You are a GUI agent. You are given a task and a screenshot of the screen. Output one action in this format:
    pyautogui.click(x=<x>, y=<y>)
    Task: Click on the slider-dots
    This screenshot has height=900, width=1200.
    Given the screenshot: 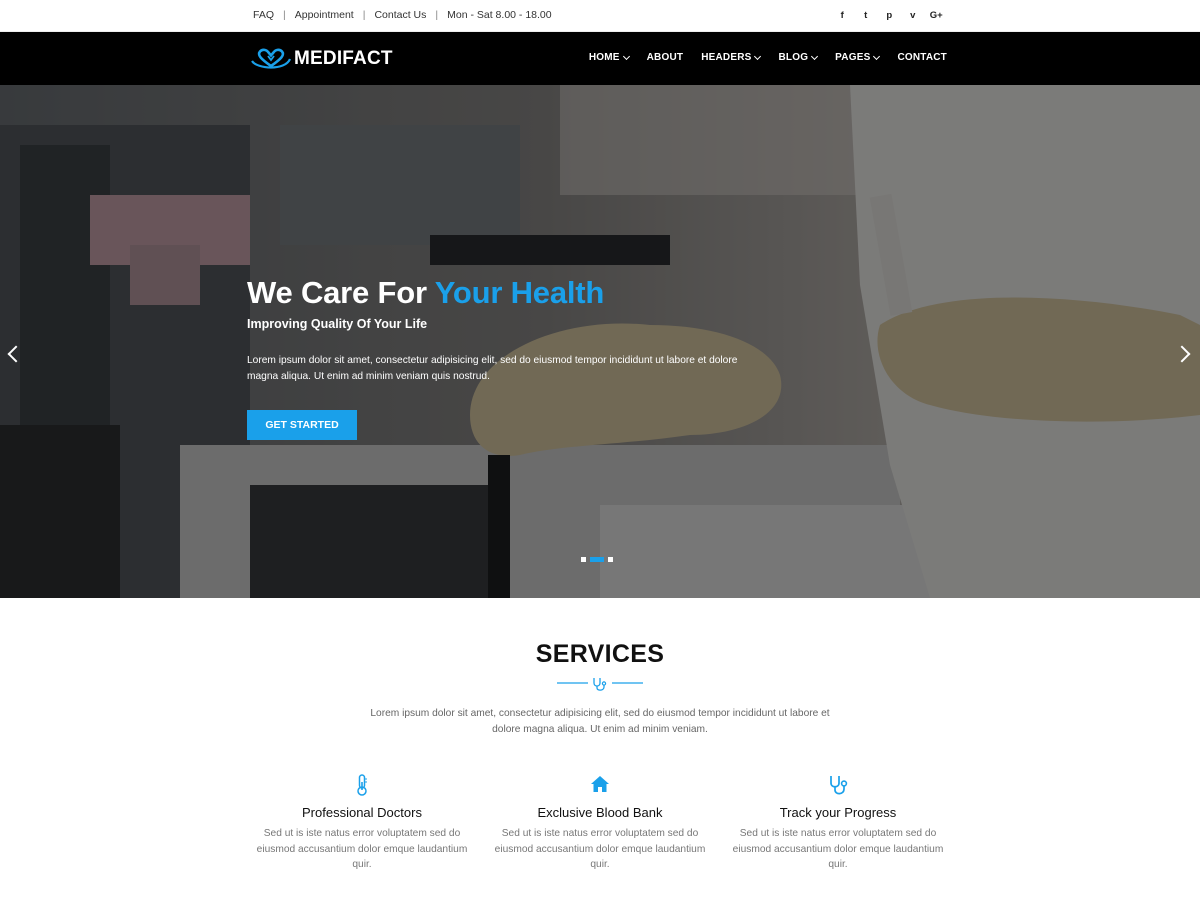 What is the action you would take?
    pyautogui.click(x=597, y=559)
    